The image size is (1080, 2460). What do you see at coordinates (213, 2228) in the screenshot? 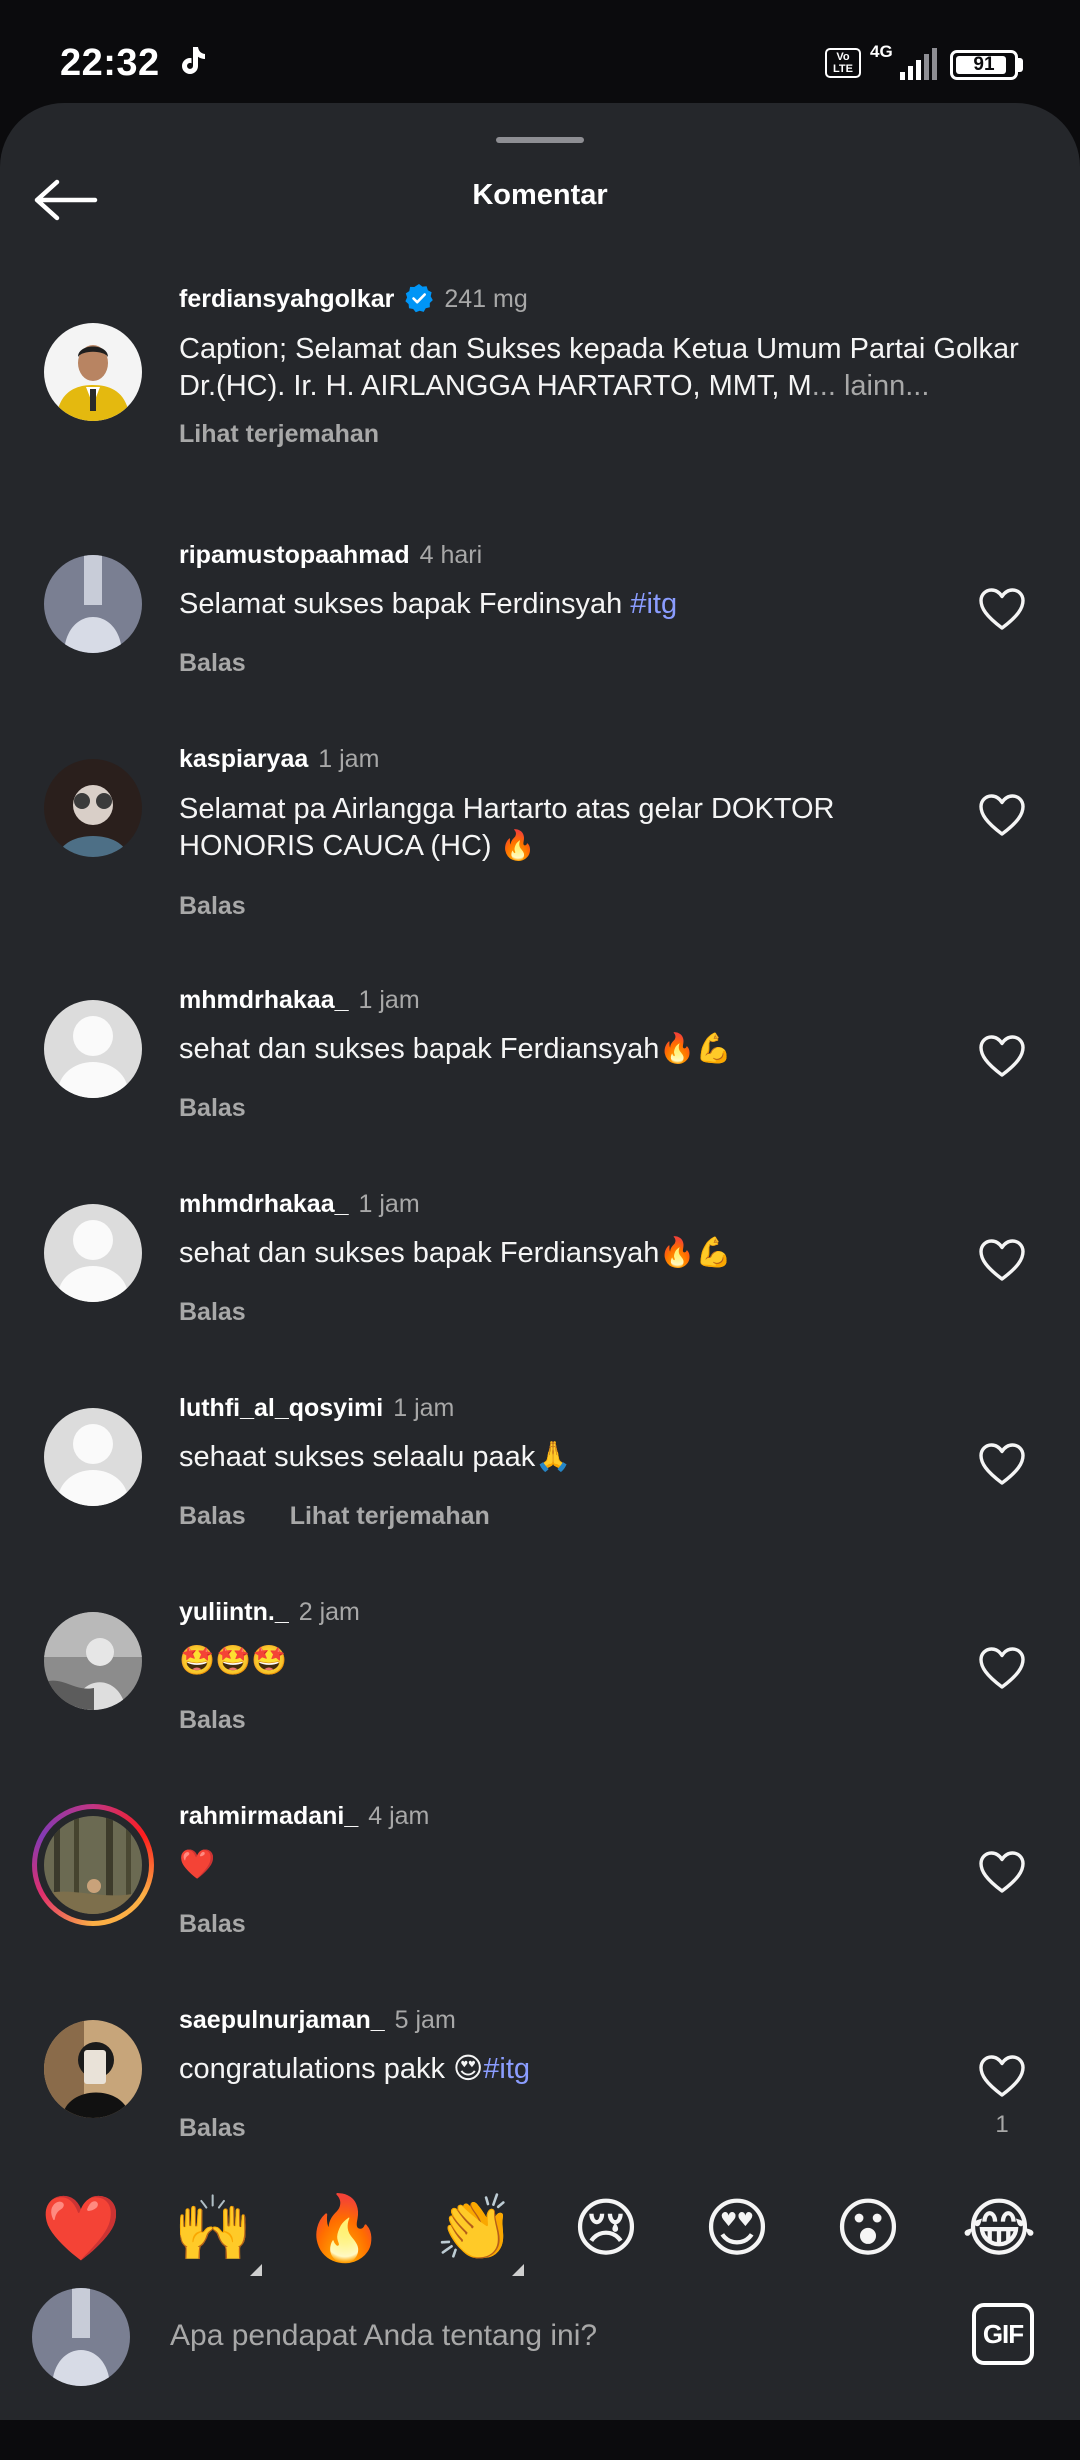
I see `reaction-raised-hands: 🙌` at bounding box center [213, 2228].